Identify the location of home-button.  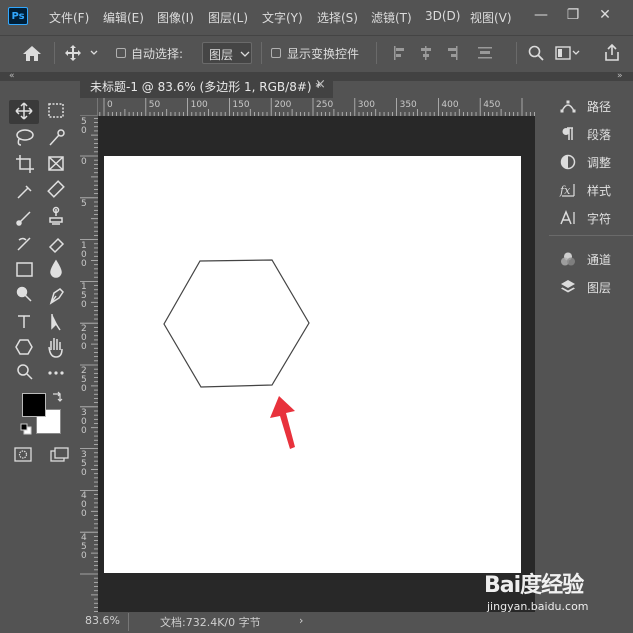
(32, 53).